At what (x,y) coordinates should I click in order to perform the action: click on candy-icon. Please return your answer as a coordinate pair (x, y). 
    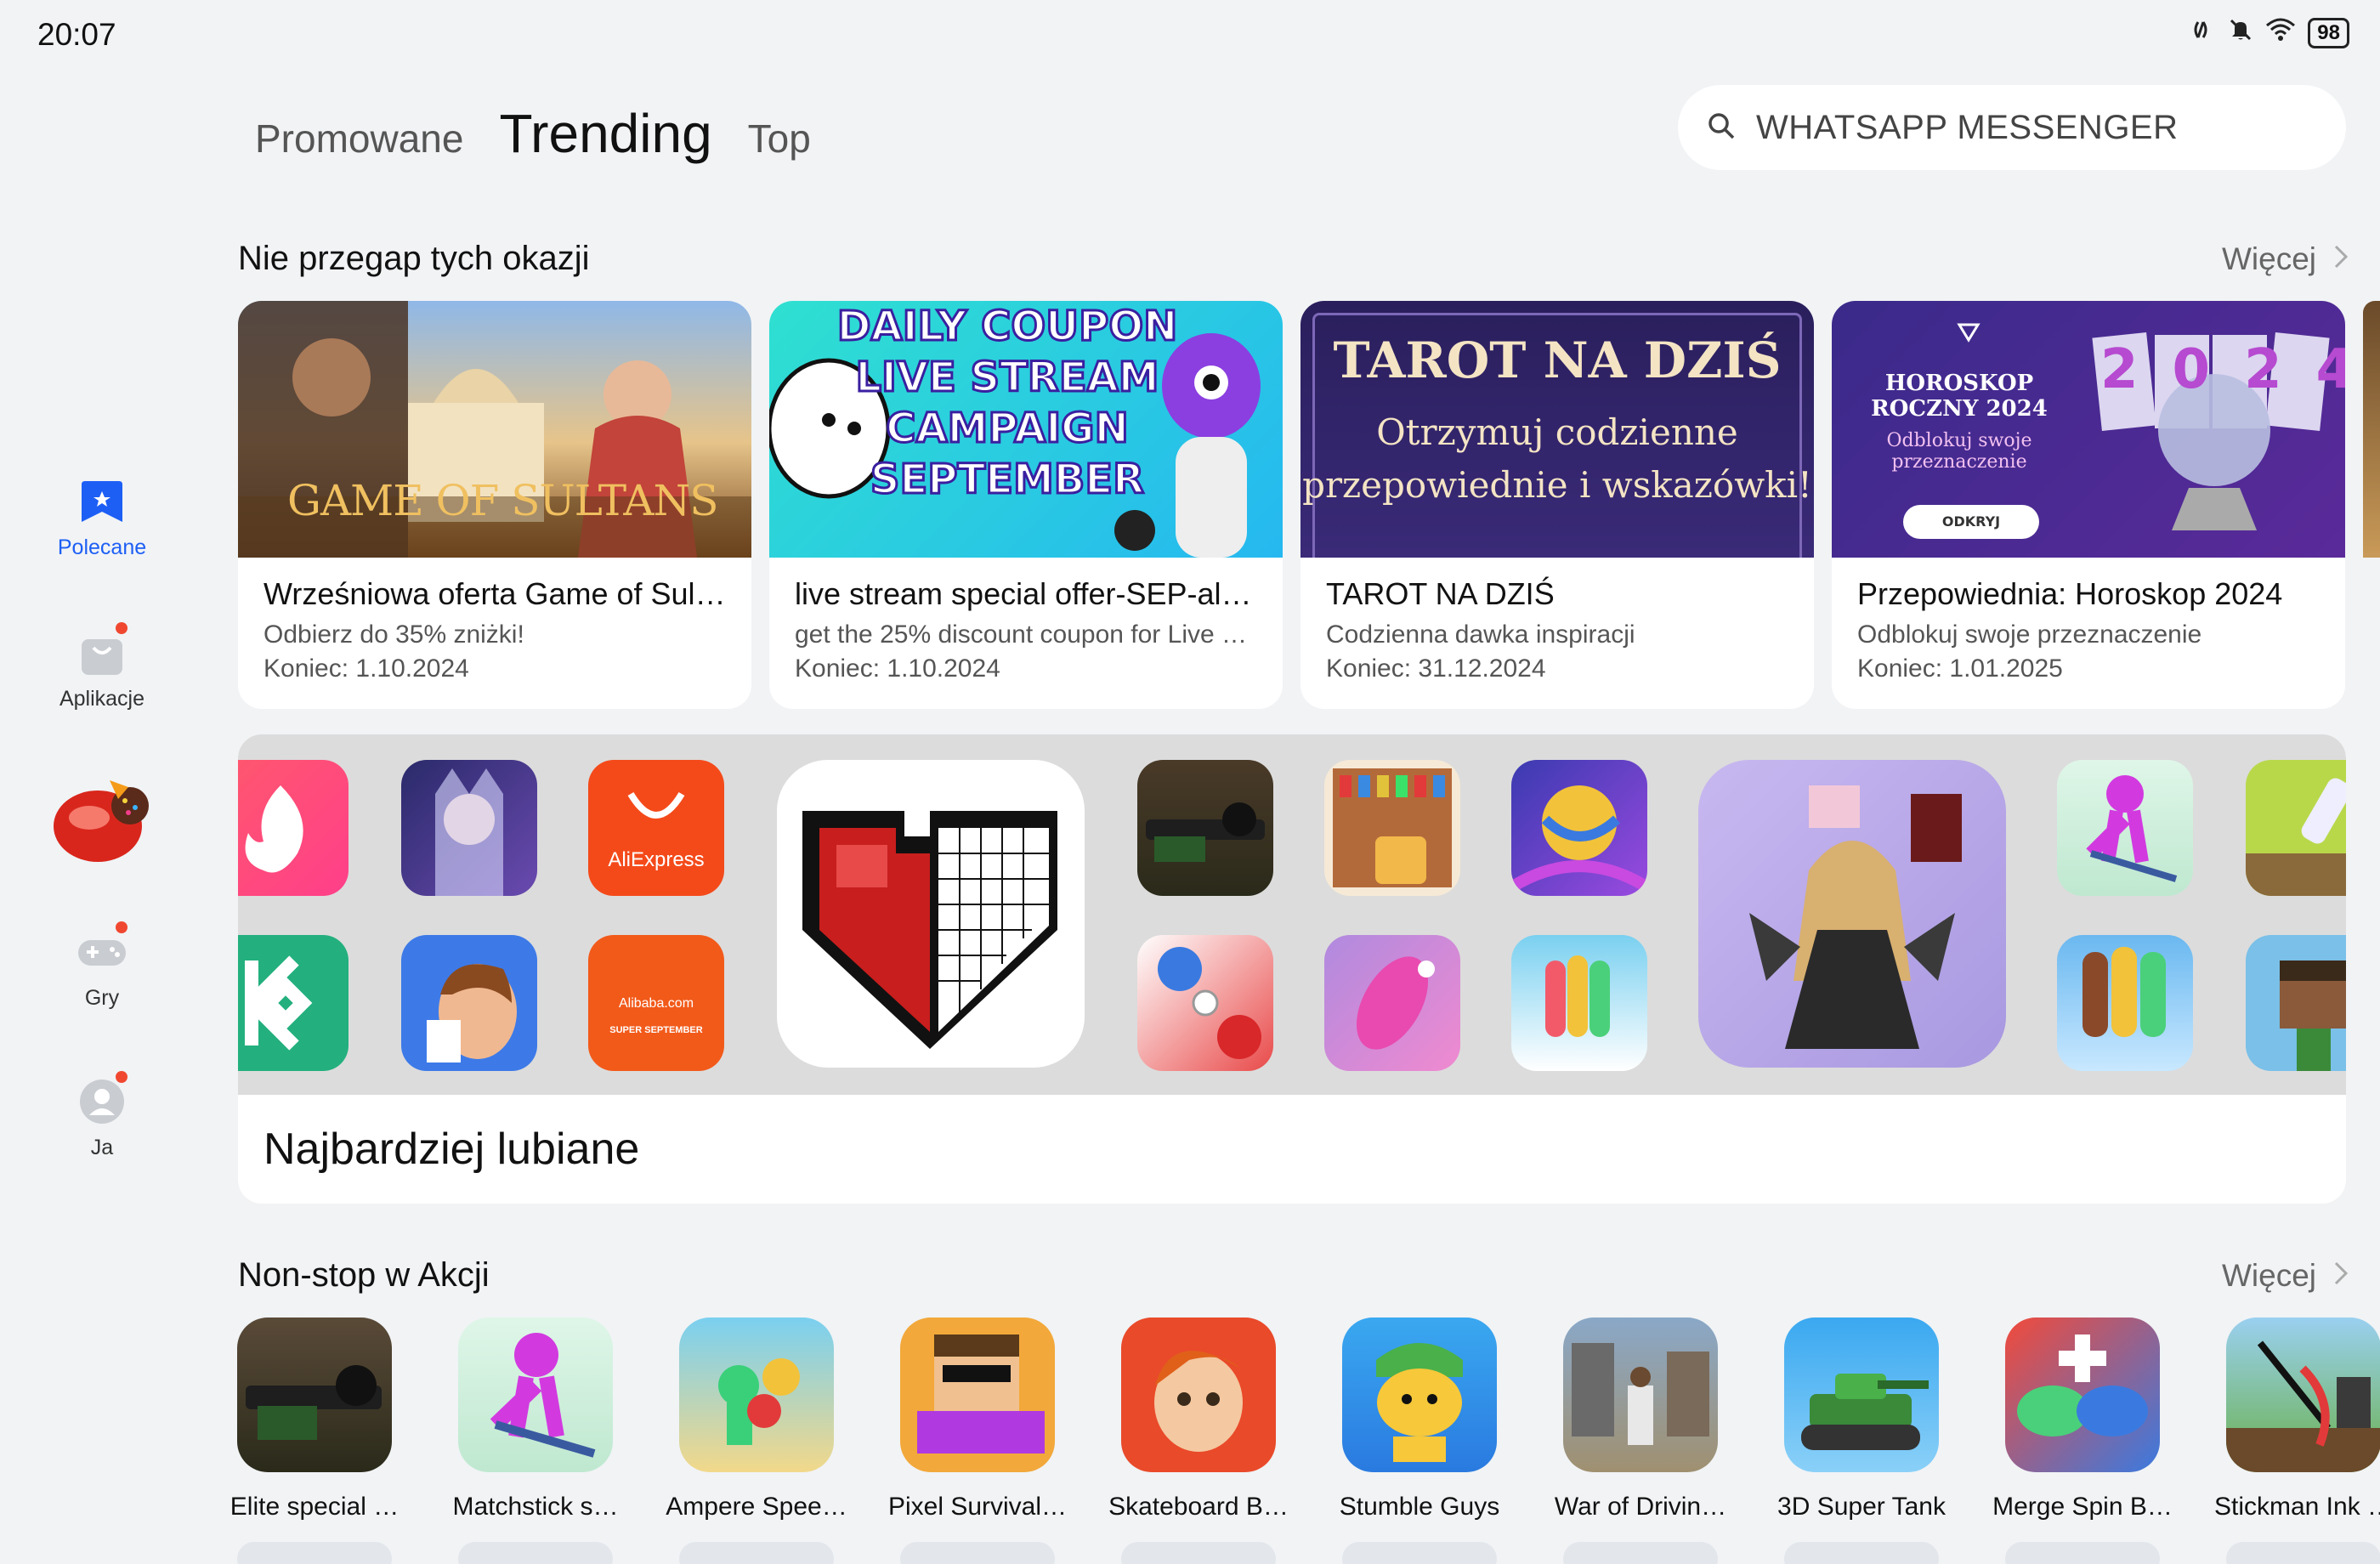
    Looking at the image, I should click on (102, 820).